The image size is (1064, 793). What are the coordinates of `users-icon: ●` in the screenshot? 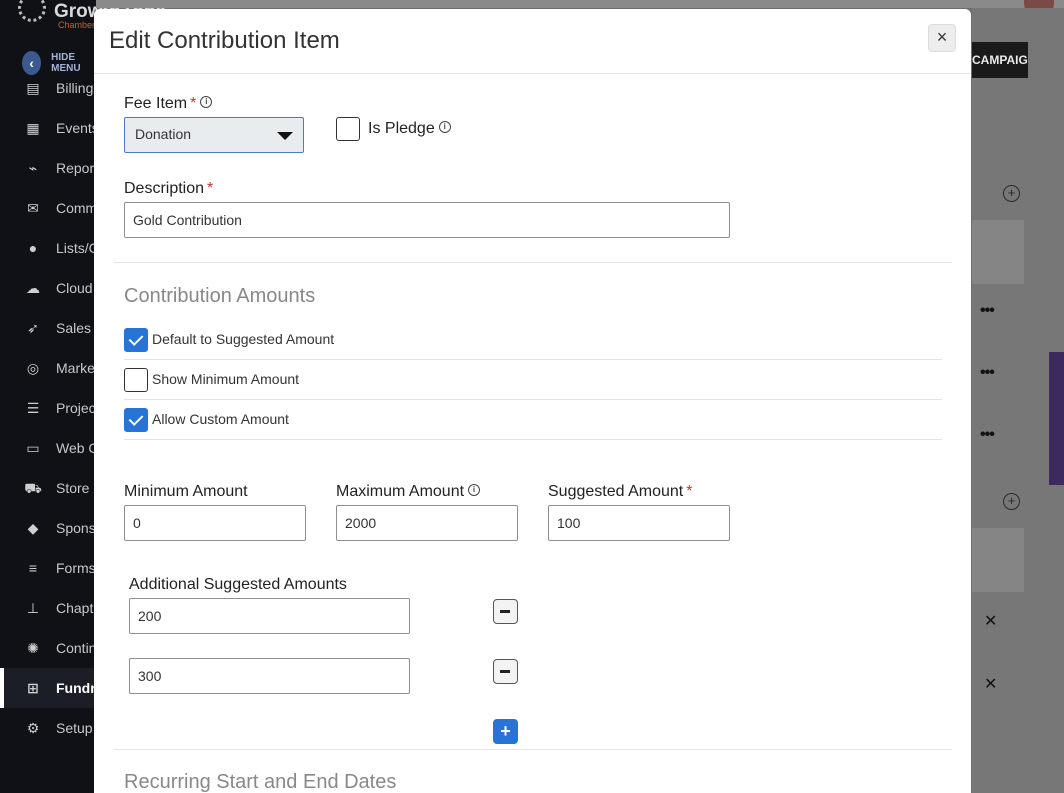 It's located at (33, 248).